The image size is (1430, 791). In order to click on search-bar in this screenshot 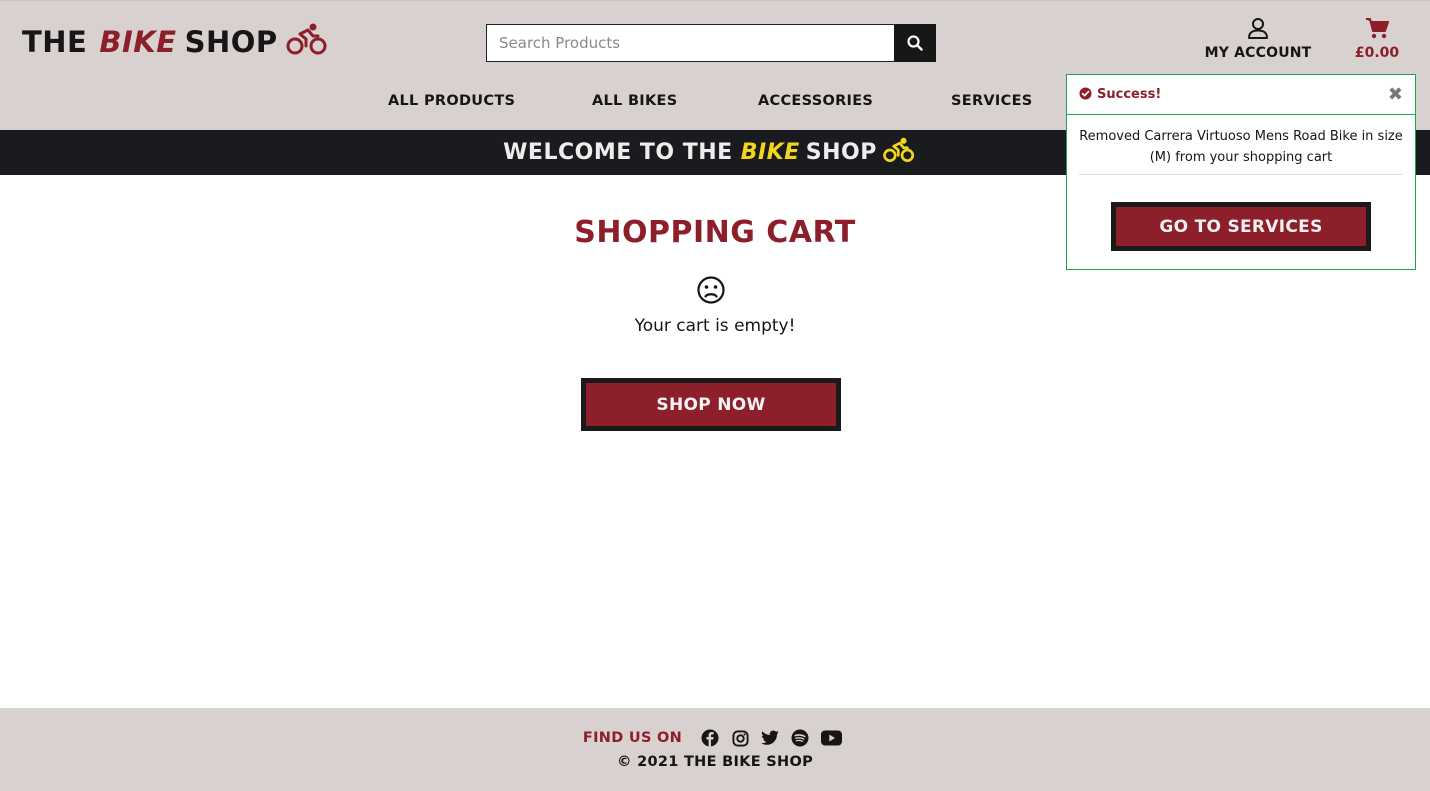, I will do `click(711, 43)`.